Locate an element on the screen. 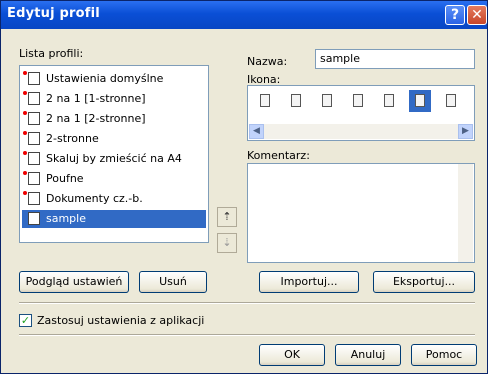  list-item-label: sample is located at coordinates (66, 218).